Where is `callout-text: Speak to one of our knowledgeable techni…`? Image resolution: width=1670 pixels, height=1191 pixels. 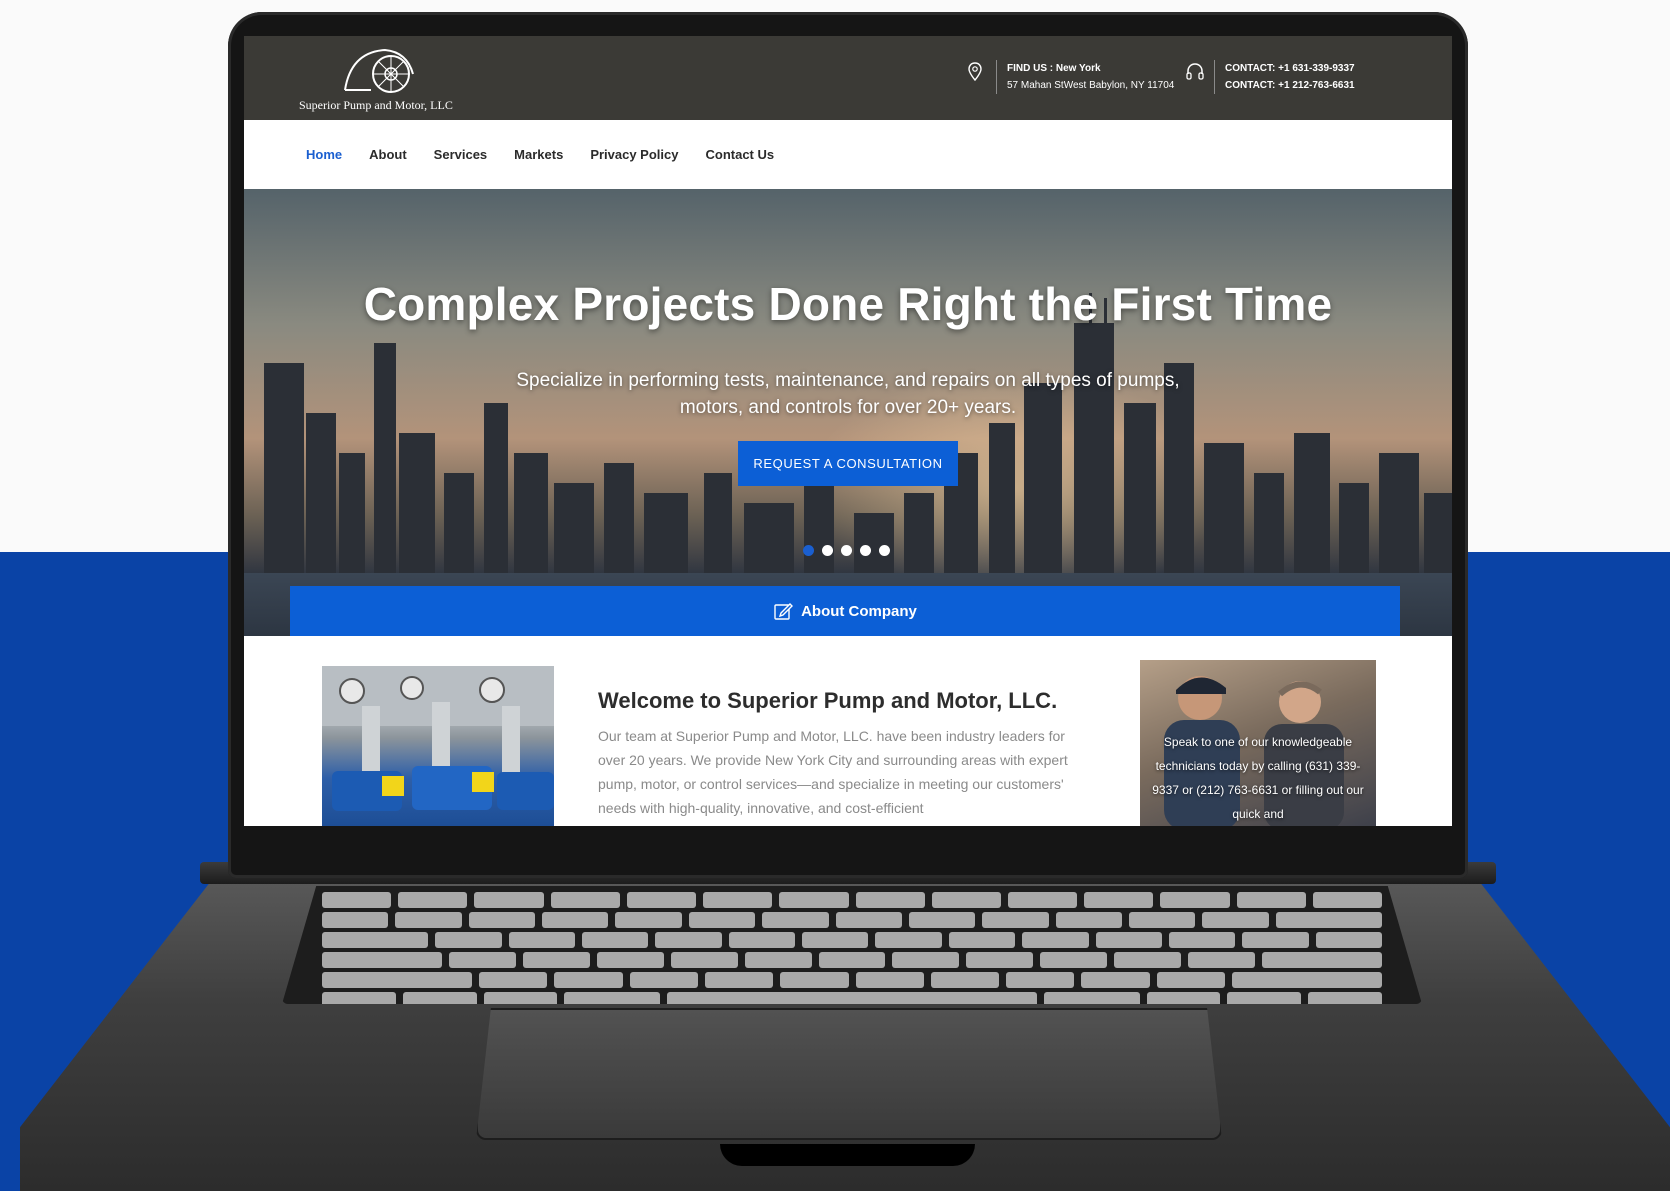 callout-text: Speak to one of our knowledgeable techni… is located at coordinates (1258, 778).